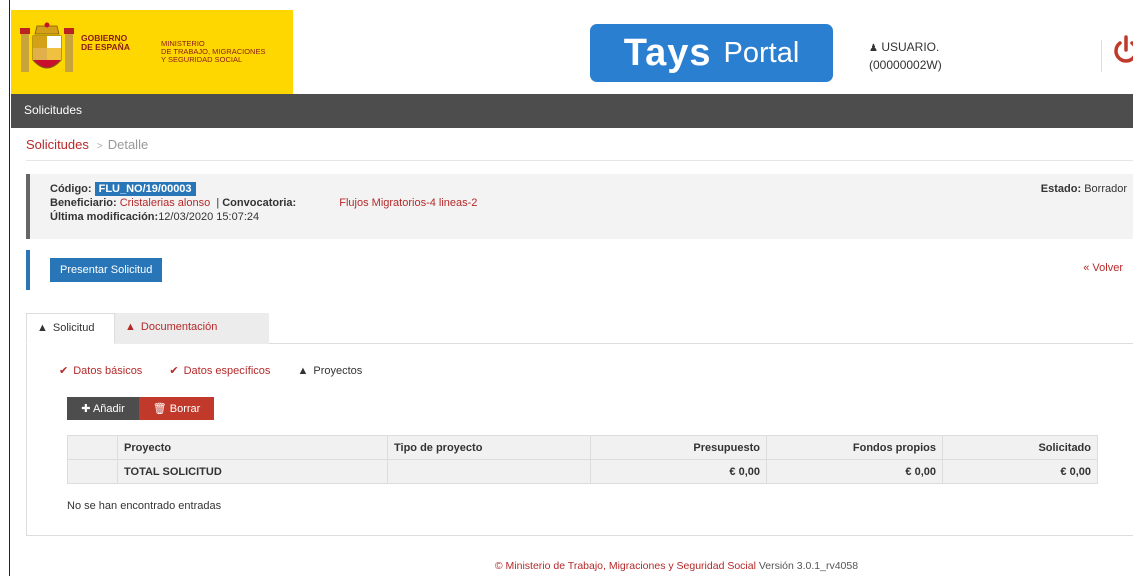 The height and width of the screenshot is (576, 1133). What do you see at coordinates (579, 328) in the screenshot?
I see `tab-bar: ▲ Solicitud ▲ Documentación` at bounding box center [579, 328].